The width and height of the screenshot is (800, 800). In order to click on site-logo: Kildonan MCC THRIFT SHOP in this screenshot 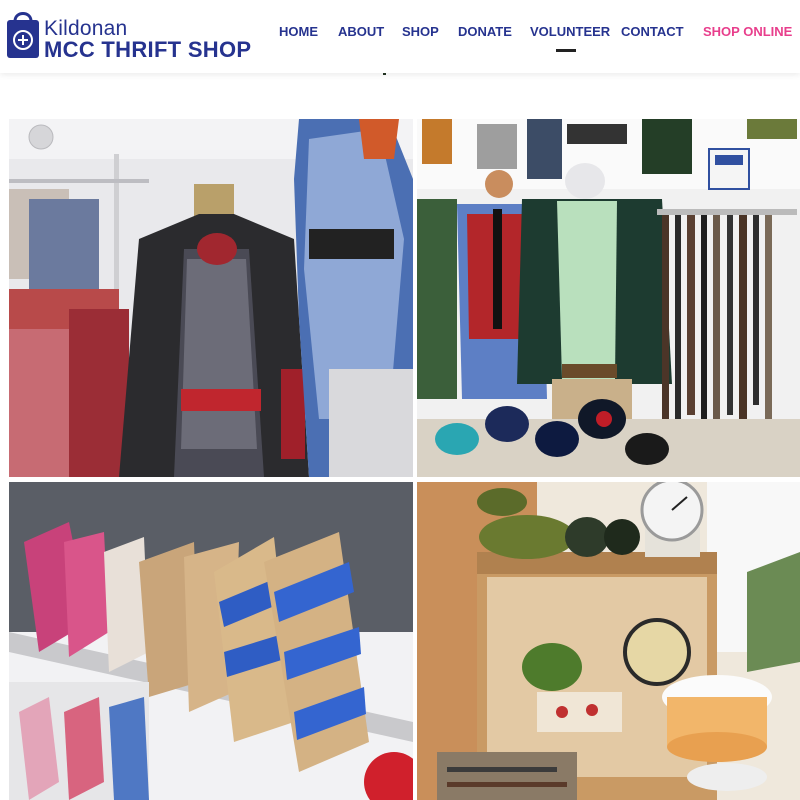, I will do `click(128, 35)`.